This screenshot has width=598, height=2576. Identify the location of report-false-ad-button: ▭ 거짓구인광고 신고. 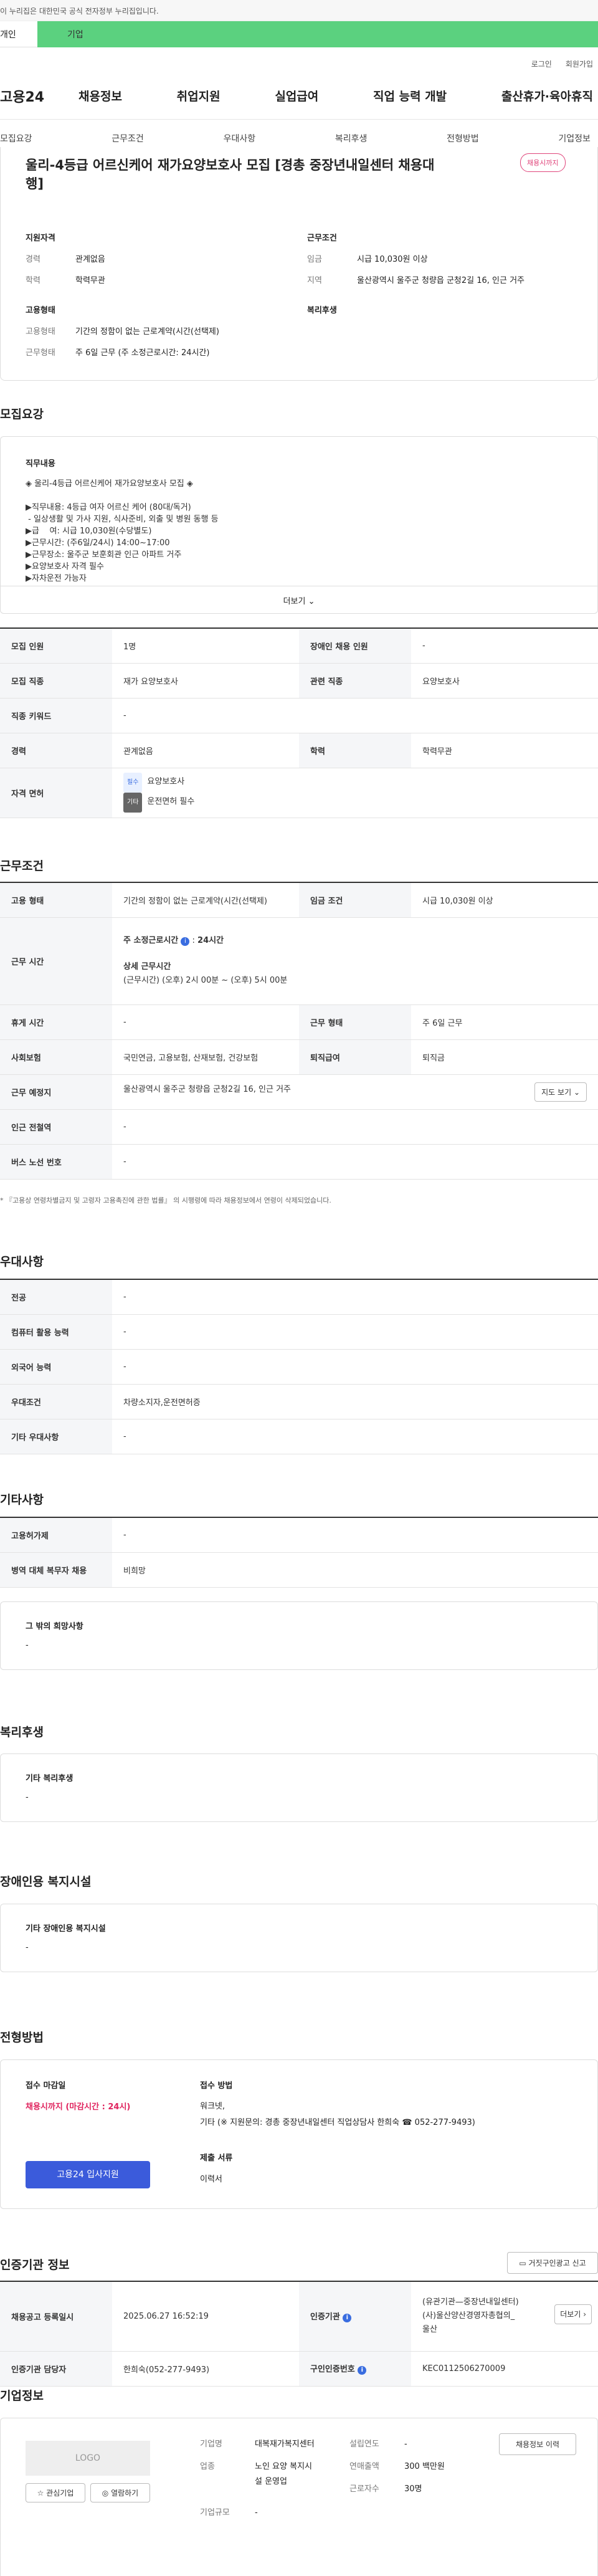
(552, 2263).